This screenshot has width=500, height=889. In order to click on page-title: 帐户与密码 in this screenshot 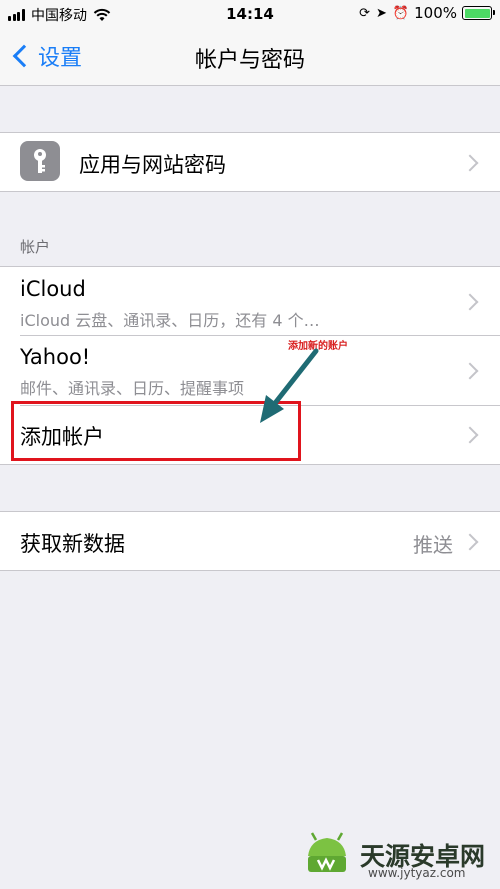, I will do `click(249, 60)`.